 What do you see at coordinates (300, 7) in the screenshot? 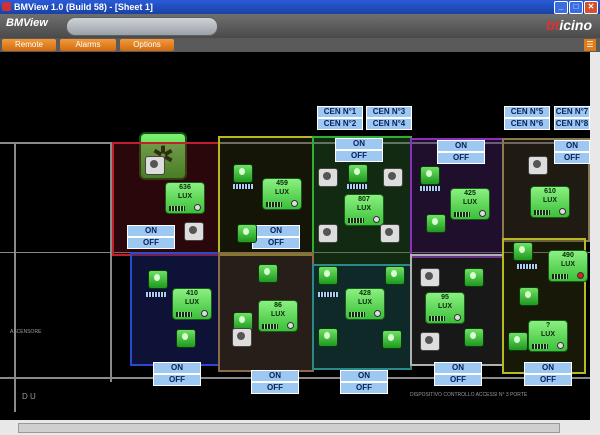
I see `window-titlebar: BMView 1.0 (Build 58) - [Sheet 1] _ □ ✕` at bounding box center [300, 7].